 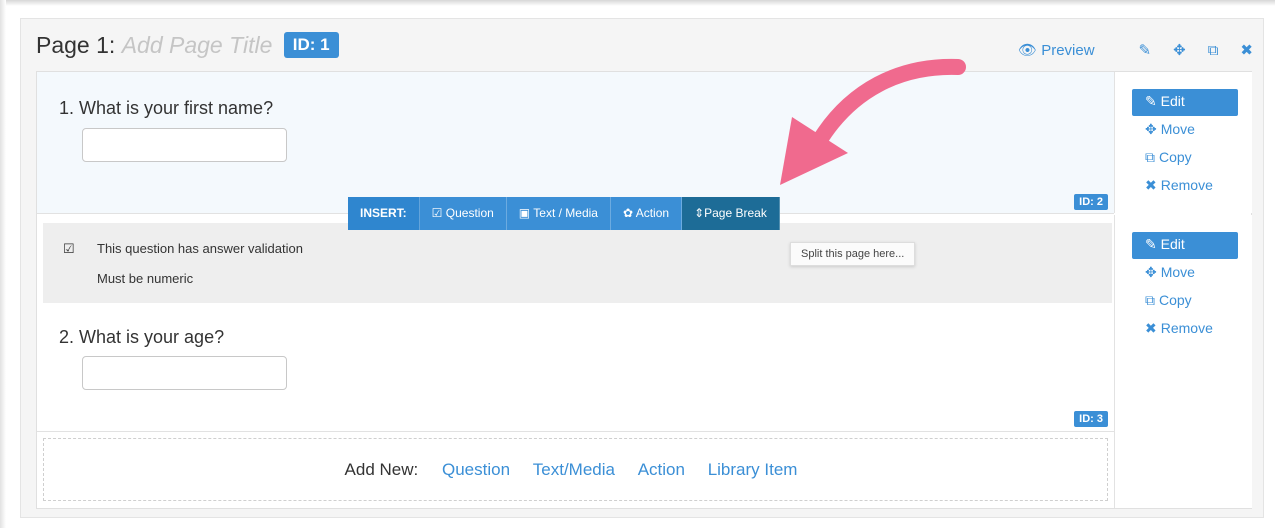 What do you see at coordinates (1027, 50) in the screenshot?
I see `eye-icon: 👁` at bounding box center [1027, 50].